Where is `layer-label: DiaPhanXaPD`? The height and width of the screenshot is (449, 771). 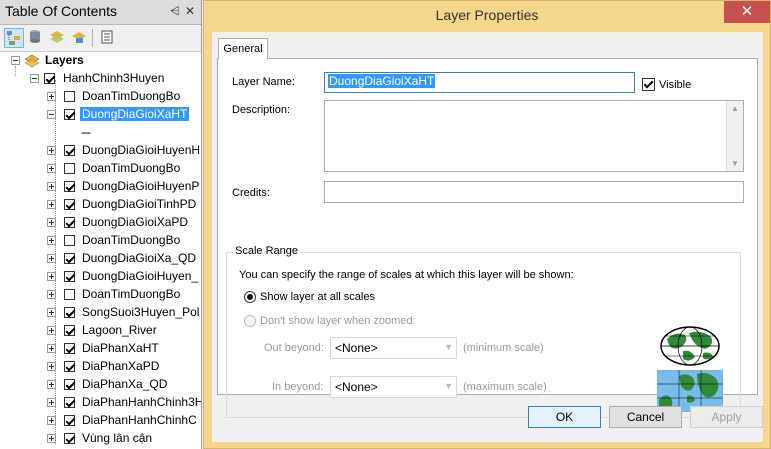
layer-label: DiaPhanXaPD is located at coordinates (121, 366).